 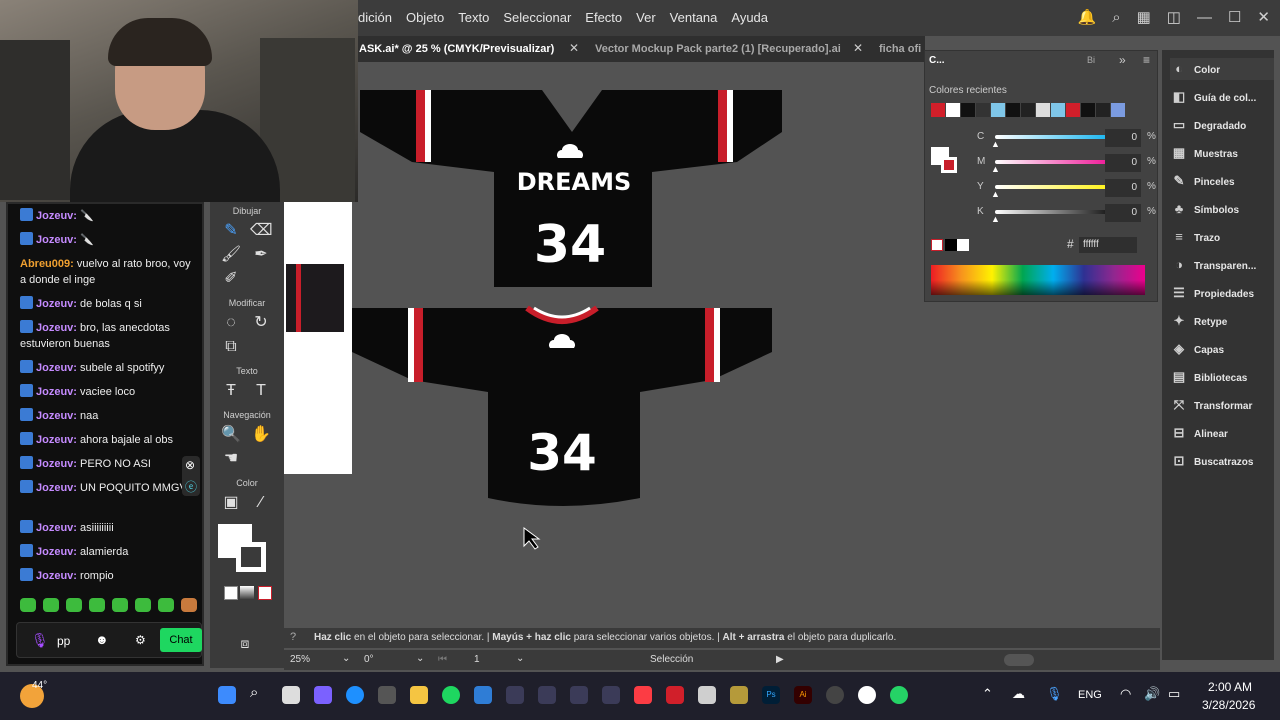 I want to click on jersey-top: DREAMS 34, so click(x=571, y=188).